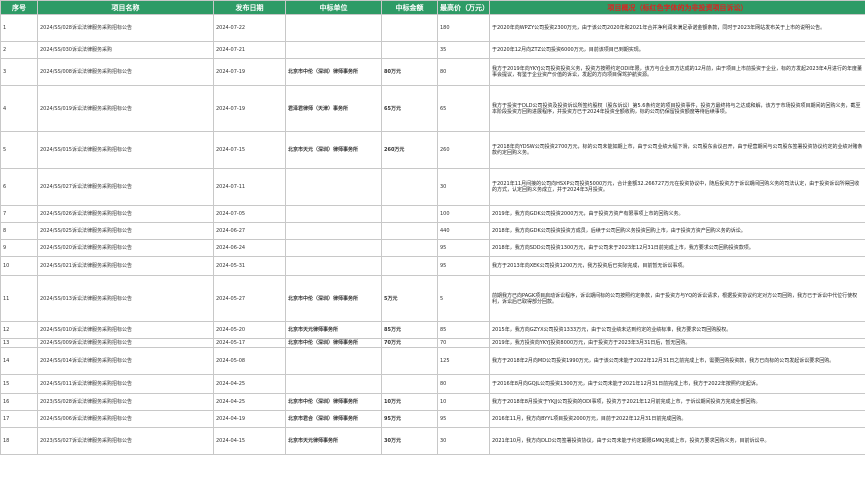 The image size is (865, 480). Describe the element at coordinates (249, 150) in the screenshot. I see `cell-date: 2024-07-15` at that location.